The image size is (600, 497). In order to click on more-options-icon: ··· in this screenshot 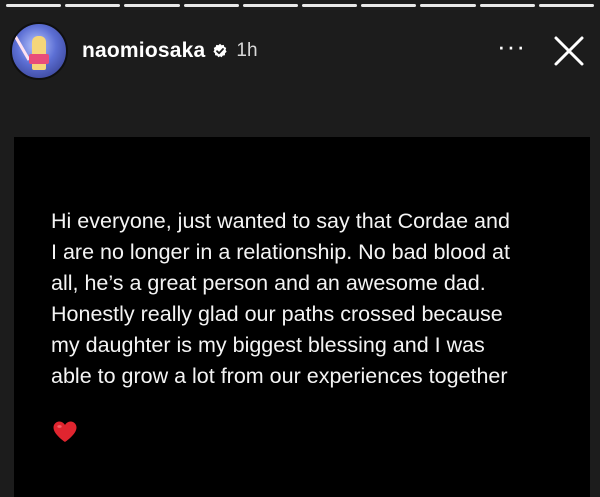, I will do `click(511, 51)`.